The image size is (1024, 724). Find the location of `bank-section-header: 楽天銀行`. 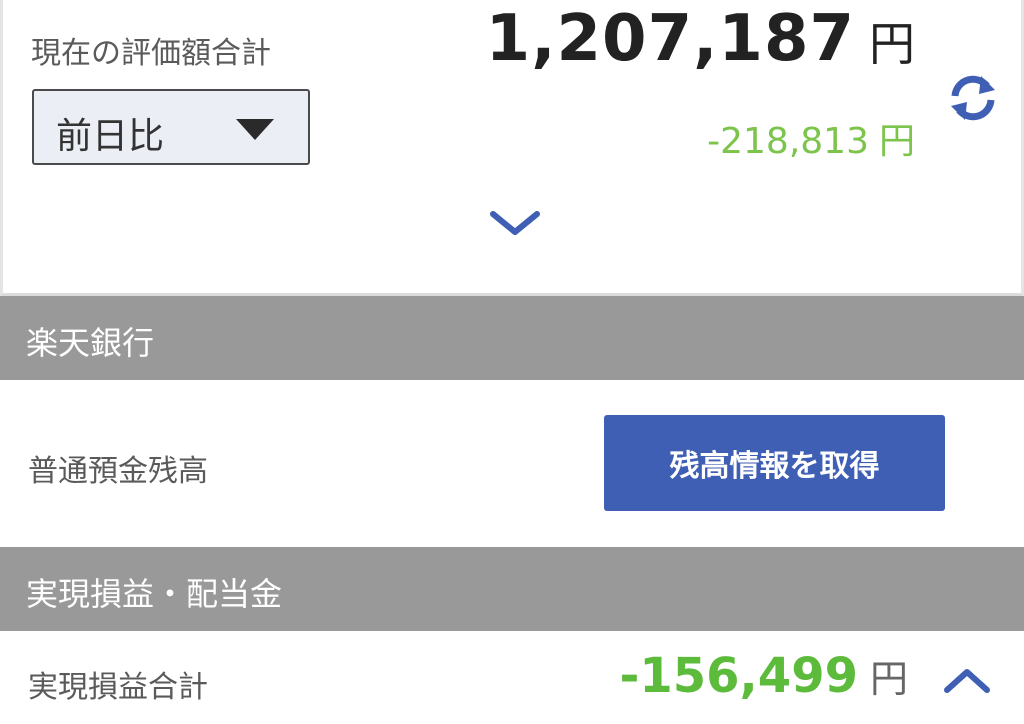

bank-section-header: 楽天銀行 is located at coordinates (512, 338).